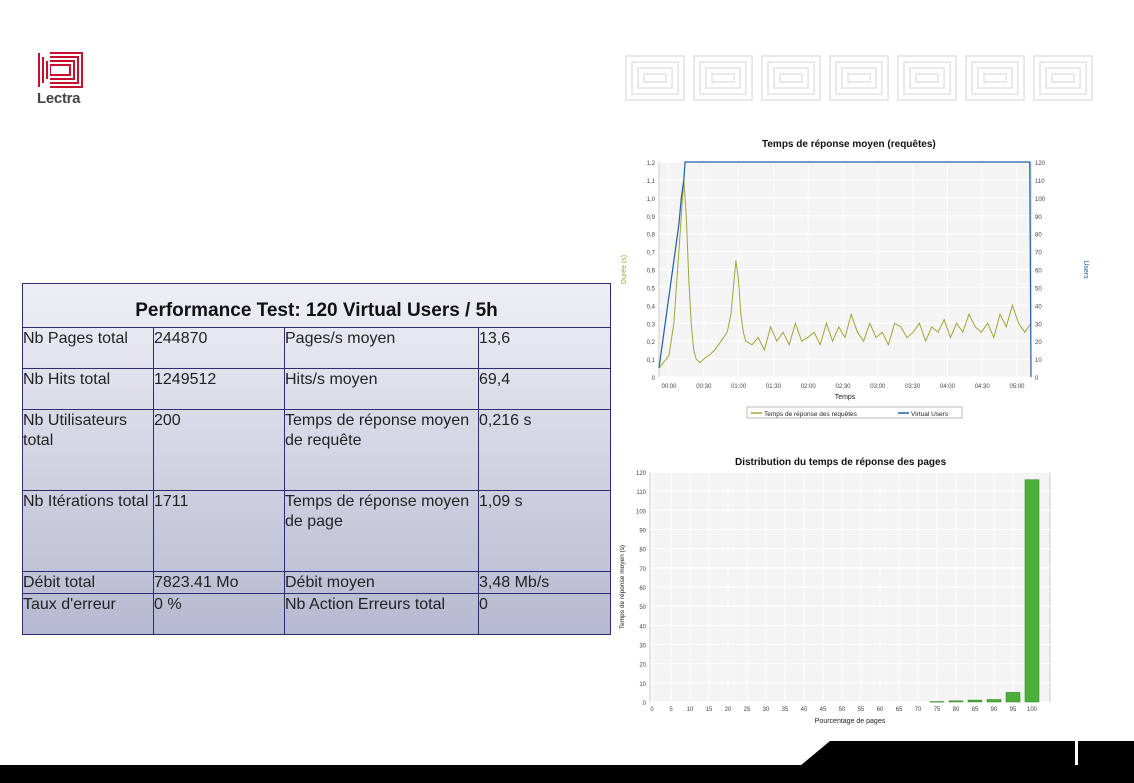 Image resolution: width=1134 pixels, height=783 pixels. Describe the element at coordinates (1038, 307) in the screenshot. I see `y2-tick-label: 40` at that location.